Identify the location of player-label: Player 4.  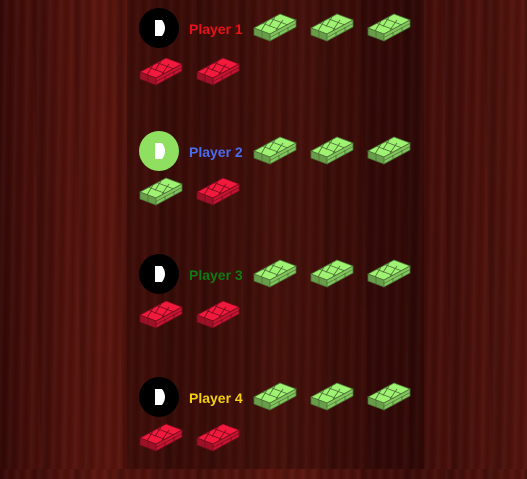
(216, 398).